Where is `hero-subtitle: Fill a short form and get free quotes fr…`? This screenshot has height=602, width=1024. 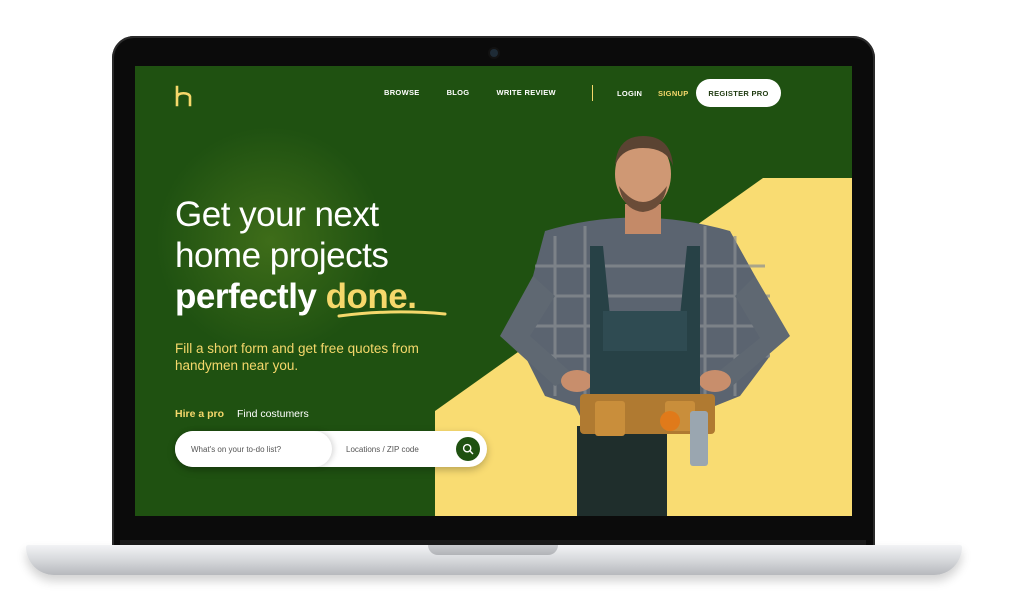
hero-subtitle: Fill a short form and get free quotes fr… is located at coordinates (297, 357).